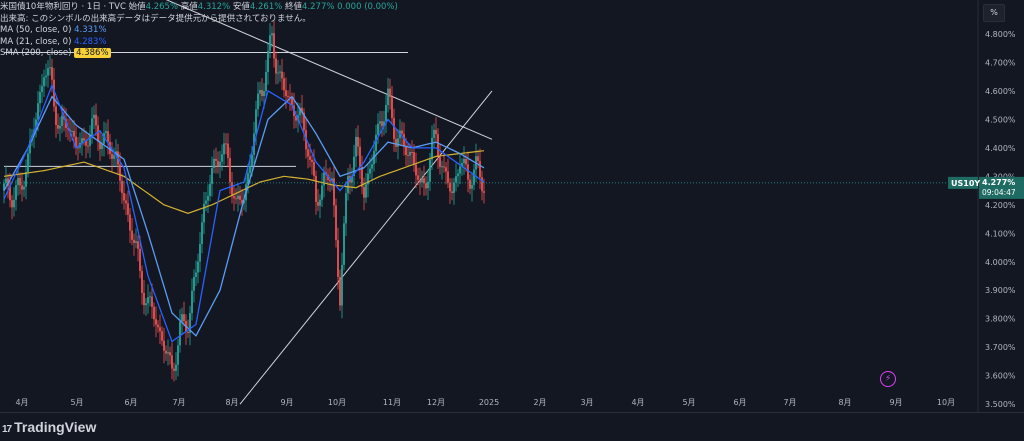 Image resolution: width=1024 pixels, height=441 pixels. I want to click on percent-scale-button: %, so click(994, 13).